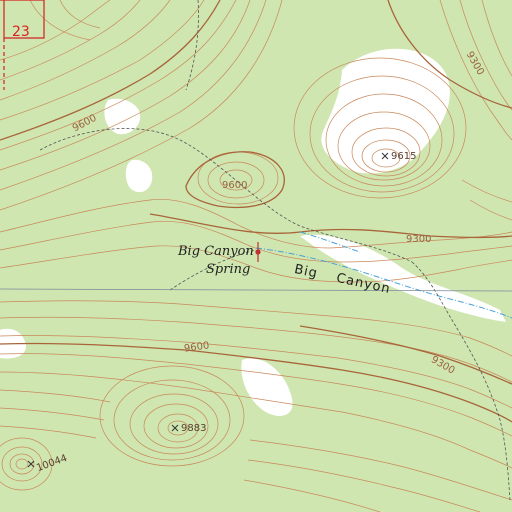 This screenshot has height=512, width=512. Describe the element at coordinates (235, 185) in the screenshot. I see `contour-label-9600-knob: 9600` at that location.